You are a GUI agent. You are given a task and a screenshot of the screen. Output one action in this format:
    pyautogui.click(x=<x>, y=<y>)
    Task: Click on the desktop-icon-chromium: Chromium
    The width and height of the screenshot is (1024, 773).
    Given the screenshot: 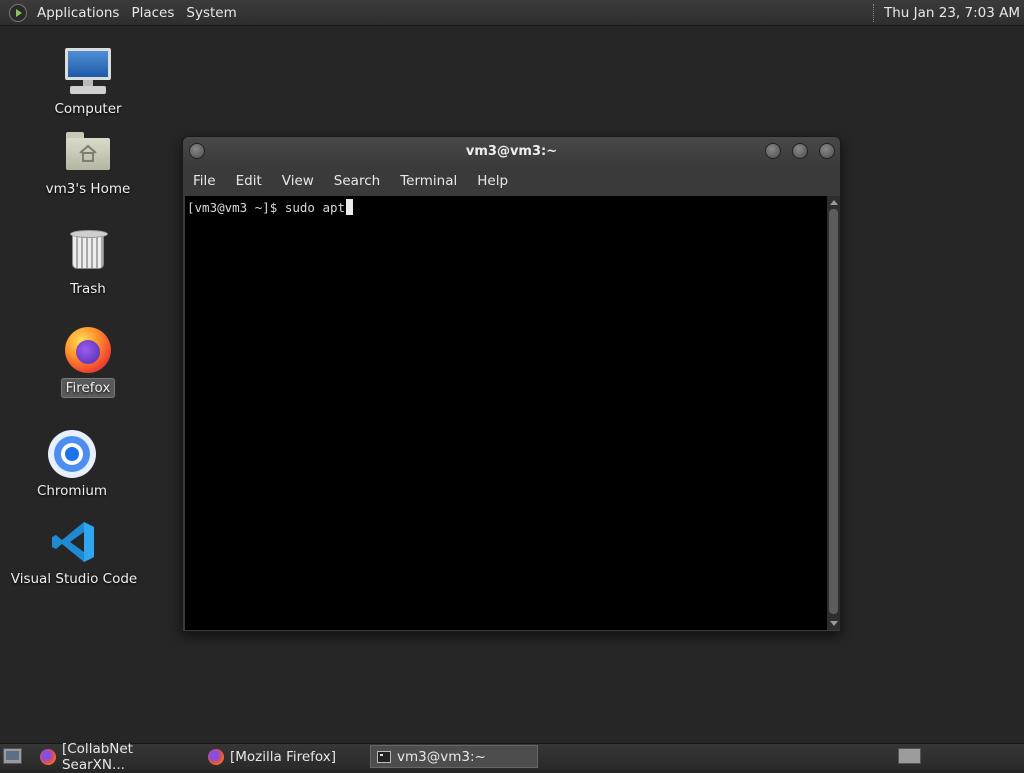 What is the action you would take?
    pyautogui.click(x=72, y=464)
    